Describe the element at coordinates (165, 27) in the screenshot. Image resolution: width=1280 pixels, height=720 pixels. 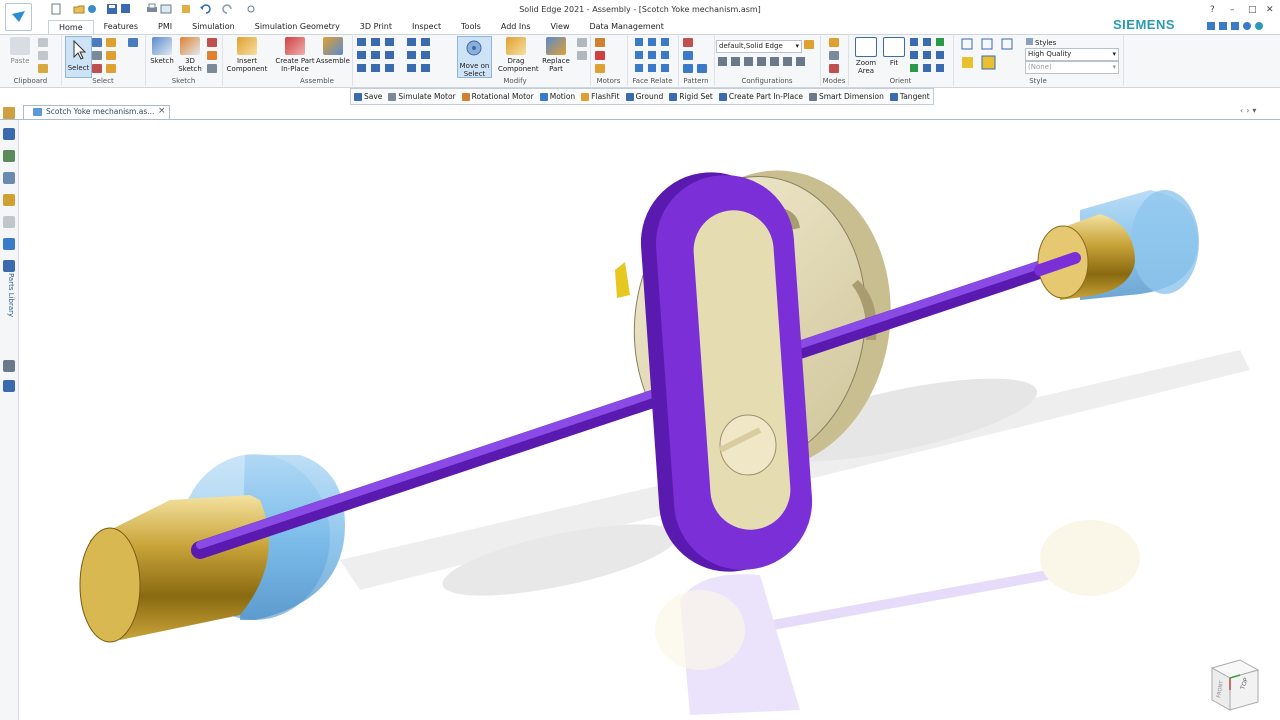
I see `tab-pmi: PMI` at that location.